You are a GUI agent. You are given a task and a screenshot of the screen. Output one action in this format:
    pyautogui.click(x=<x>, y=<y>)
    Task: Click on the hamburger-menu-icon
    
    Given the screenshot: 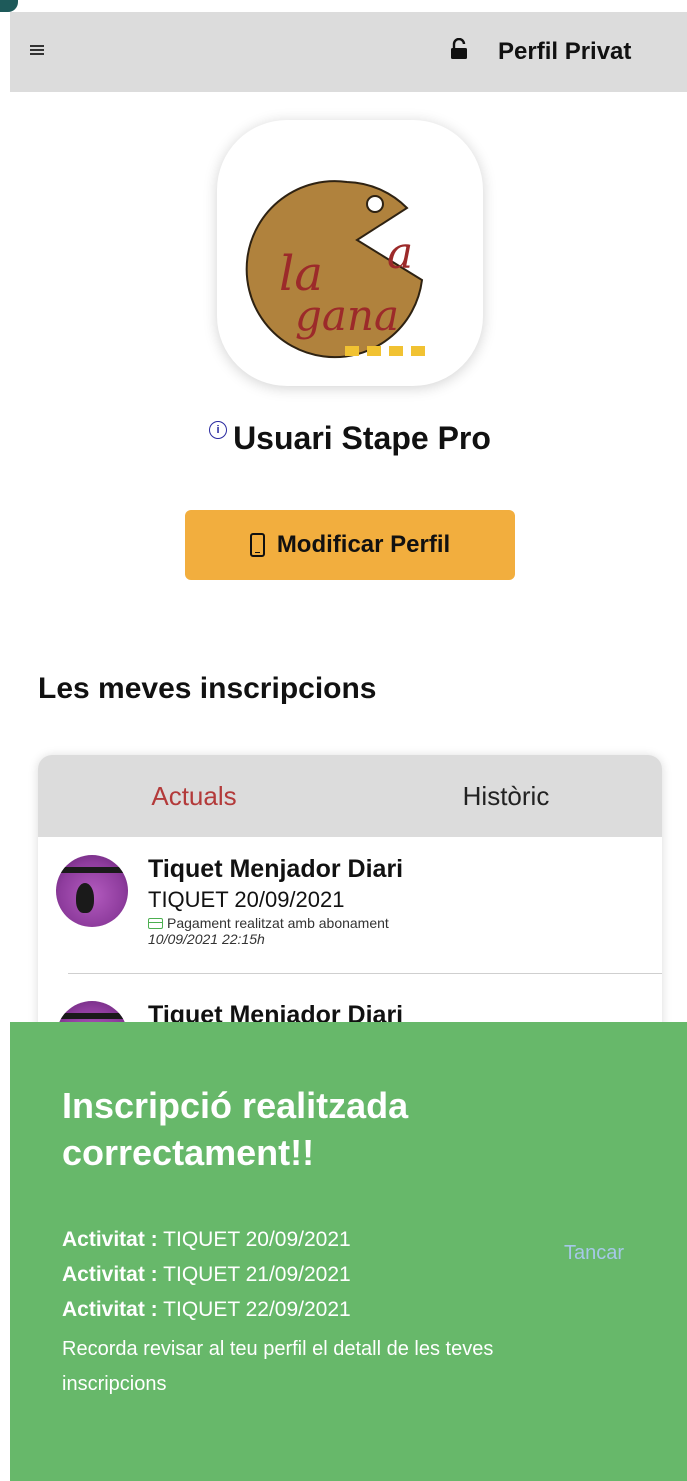 What is the action you would take?
    pyautogui.click(x=37, y=50)
    